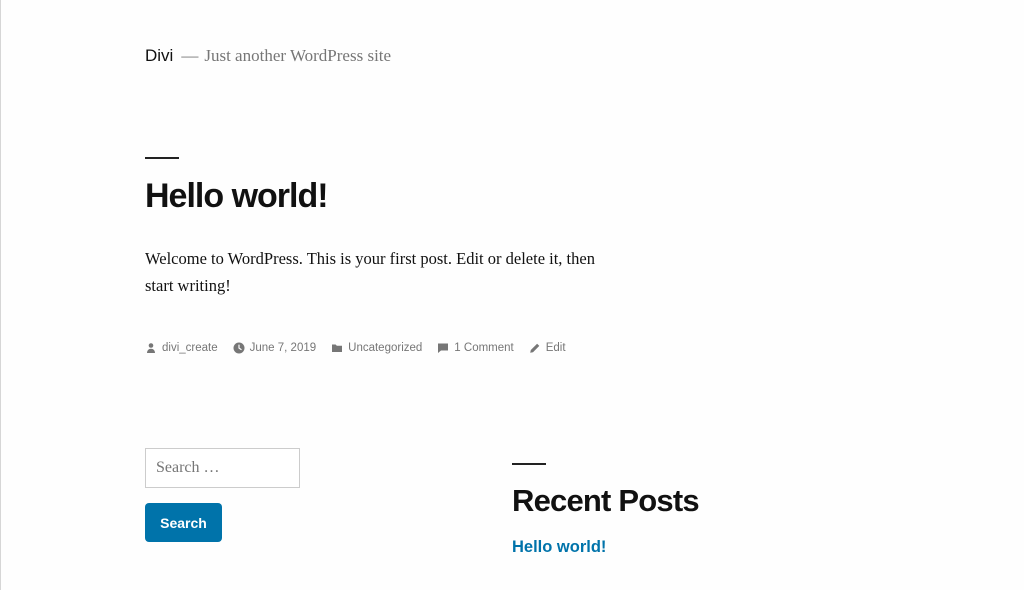 Image resolution: width=1024 pixels, height=590 pixels. Describe the element at coordinates (298, 55) in the screenshot. I see `site-tagline: Just another WordPress site` at that location.